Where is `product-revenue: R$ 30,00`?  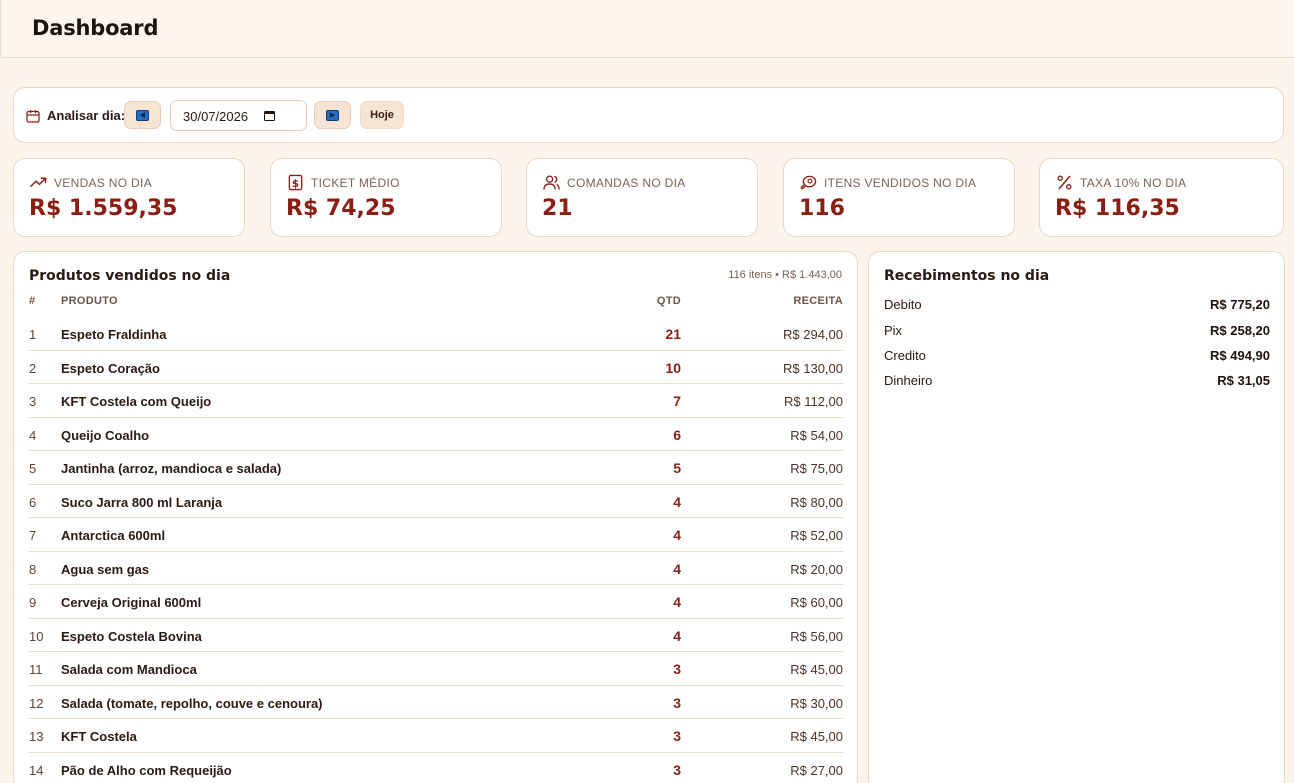
product-revenue: R$ 30,00 is located at coordinates (816, 703).